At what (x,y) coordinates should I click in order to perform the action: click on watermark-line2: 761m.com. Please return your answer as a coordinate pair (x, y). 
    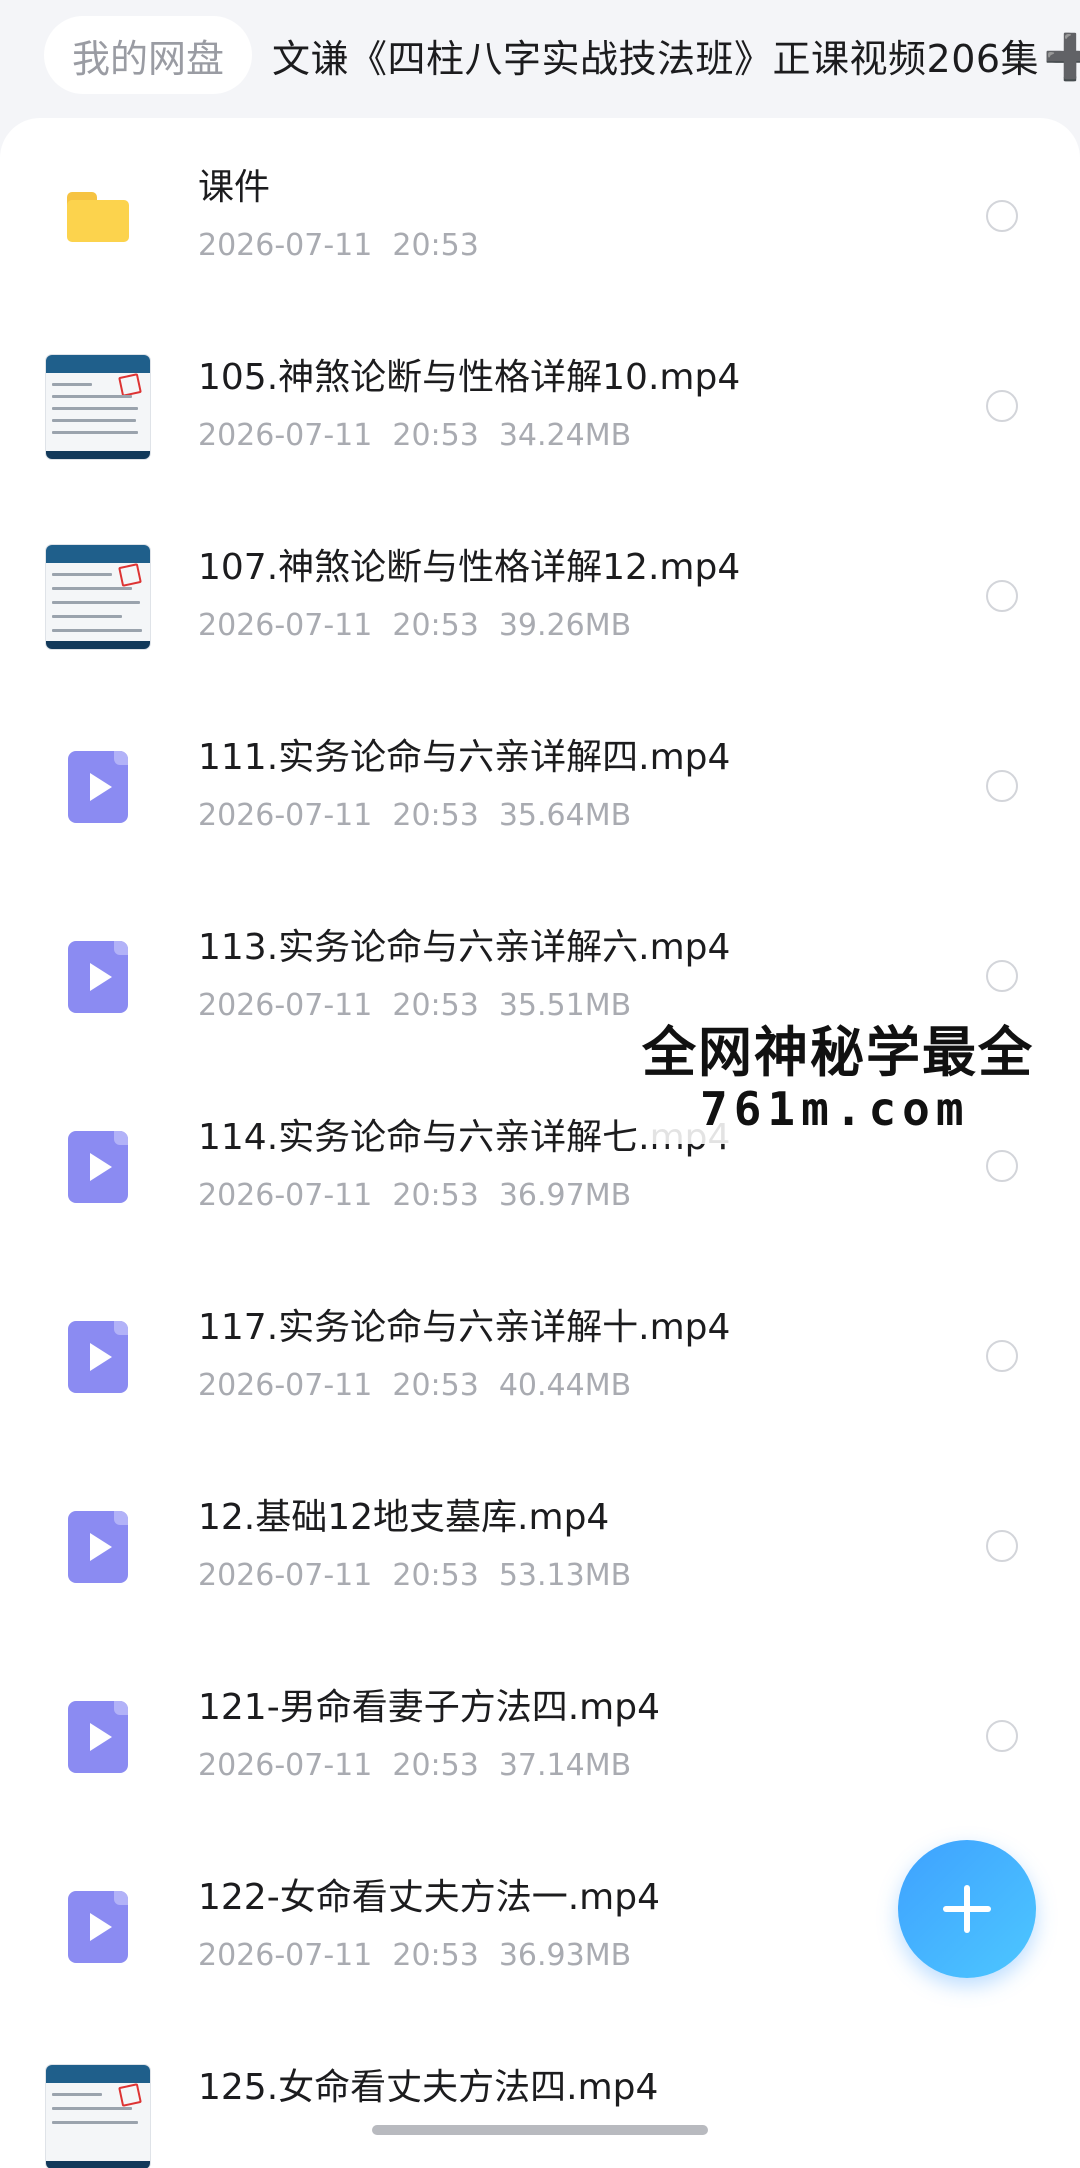
    Looking at the image, I should click on (835, 1109).